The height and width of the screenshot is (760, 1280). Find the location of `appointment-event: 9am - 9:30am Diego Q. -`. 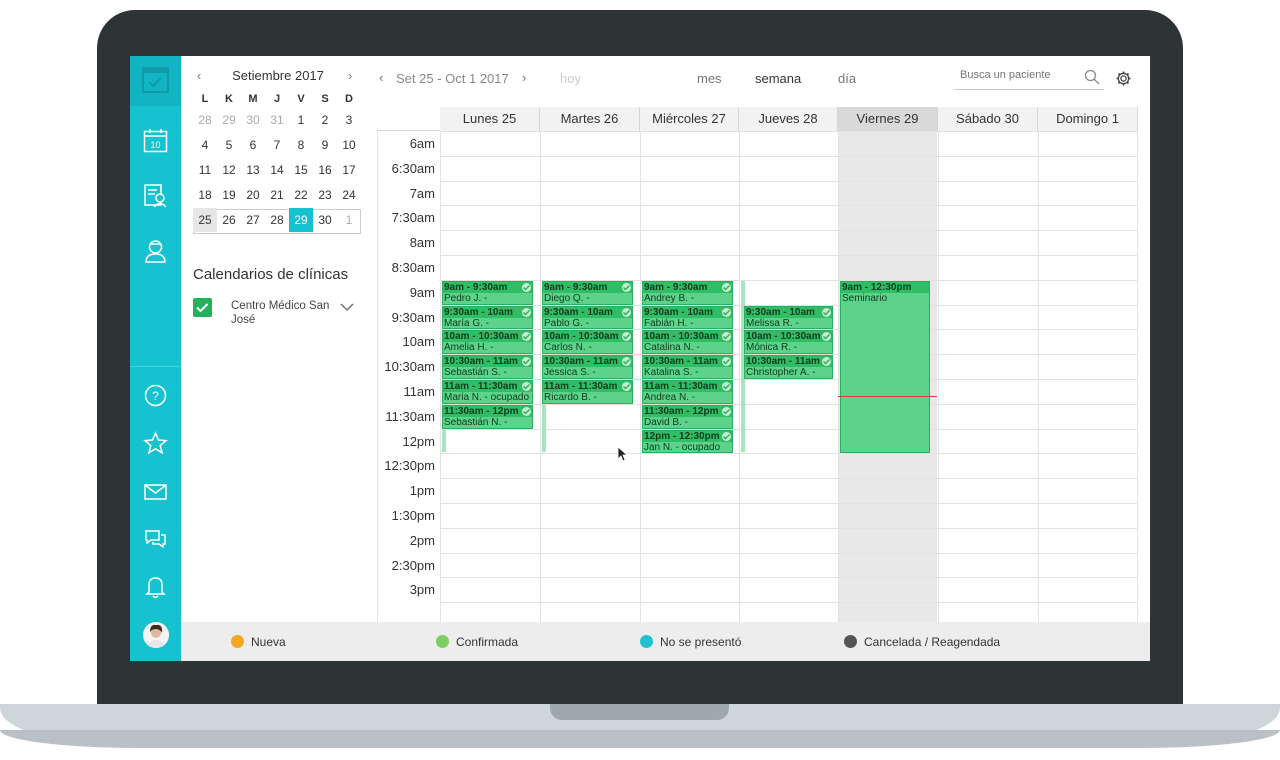

appointment-event: 9am - 9:30am Diego Q. - is located at coordinates (587, 292).